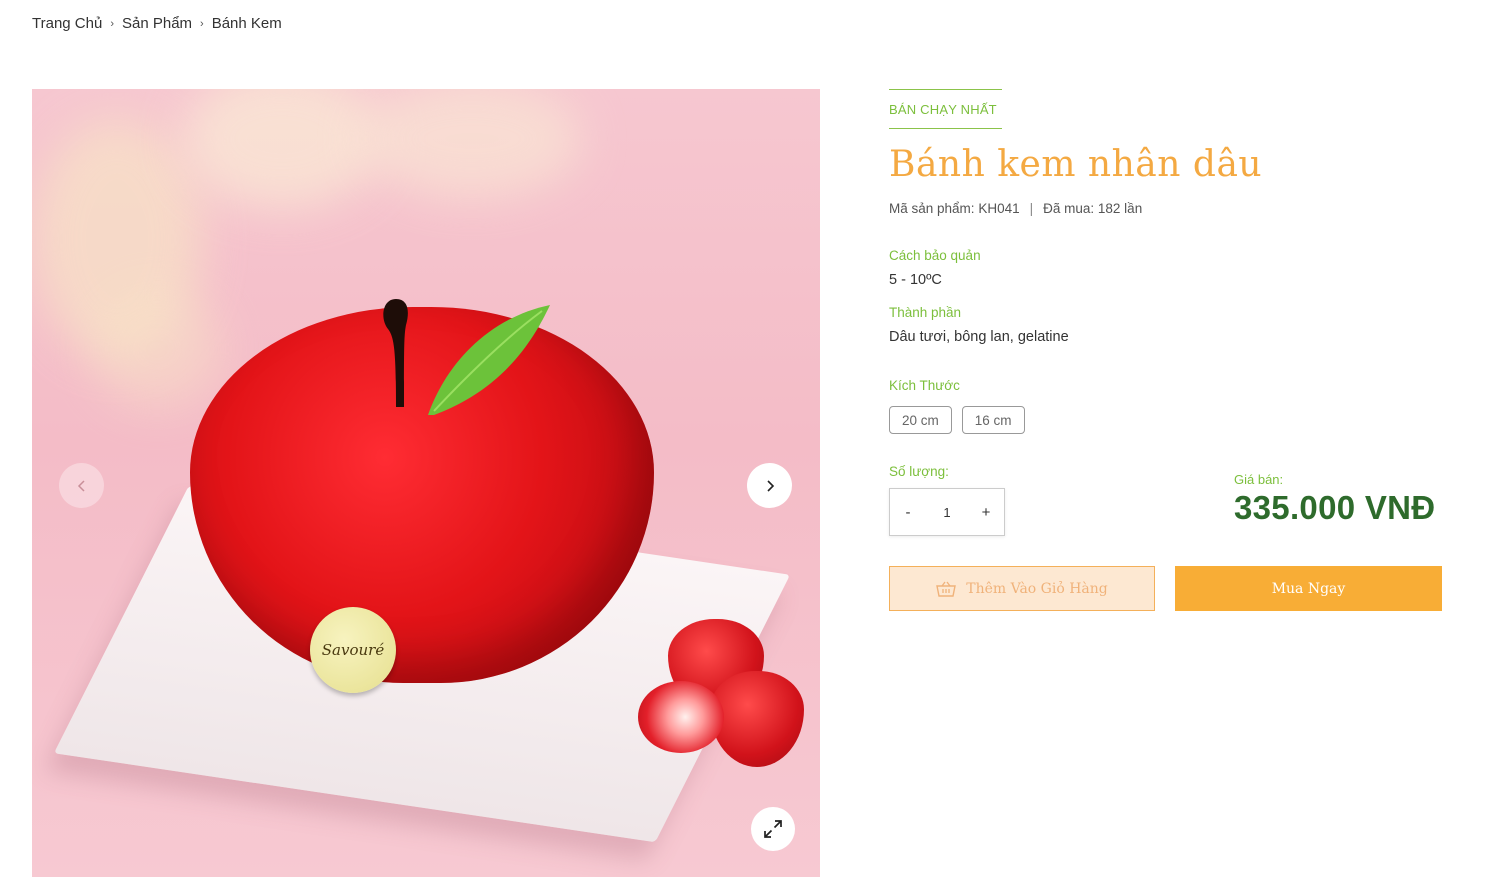  What do you see at coordinates (1093, 208) in the screenshot?
I see `purchase-count: Đã mua: 182 lần` at bounding box center [1093, 208].